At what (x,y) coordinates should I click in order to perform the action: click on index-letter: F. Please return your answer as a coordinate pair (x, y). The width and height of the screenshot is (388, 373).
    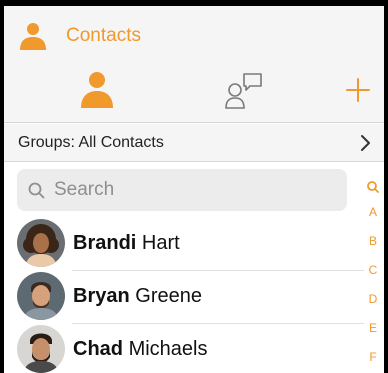
    Looking at the image, I should click on (373, 357).